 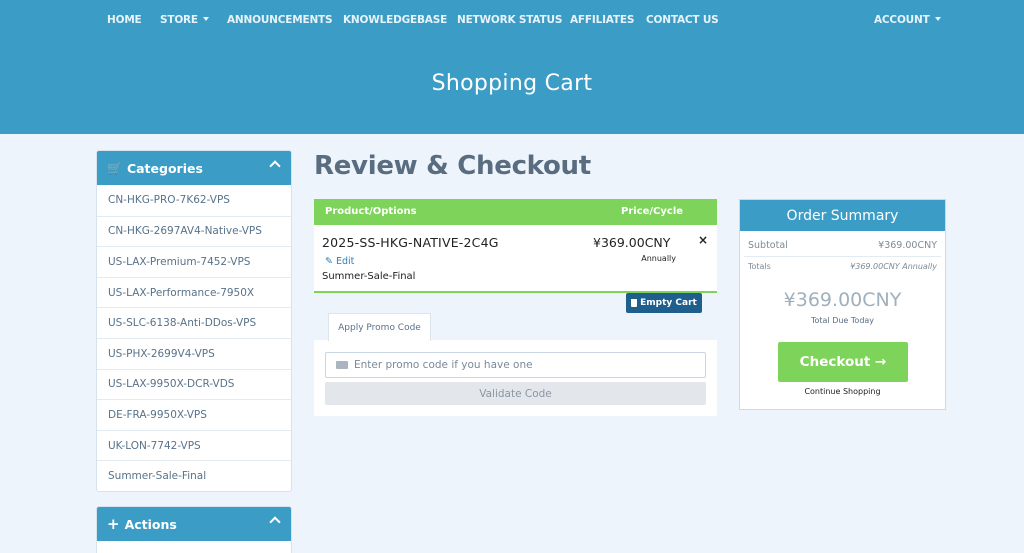 What do you see at coordinates (124, 20) in the screenshot?
I see `nav-home: HOME` at bounding box center [124, 20].